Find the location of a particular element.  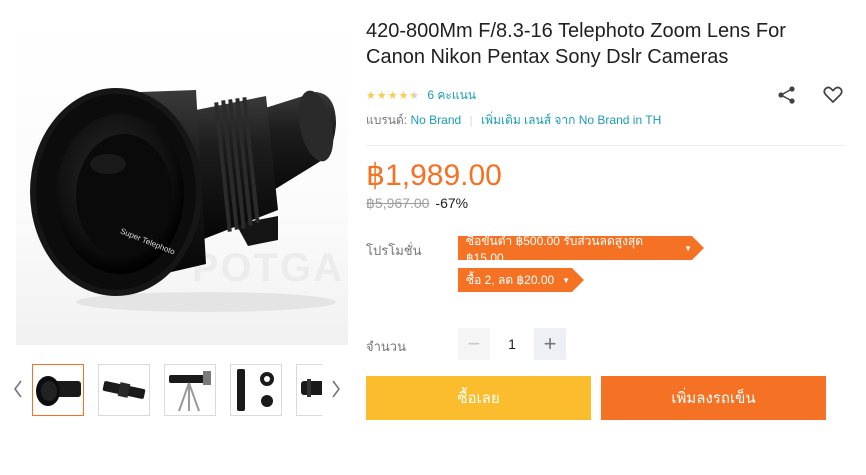

half-star-icon: ★ is located at coordinates (415, 96).